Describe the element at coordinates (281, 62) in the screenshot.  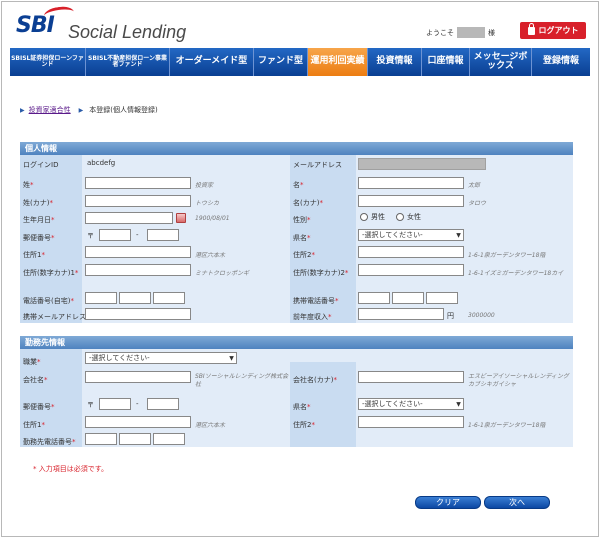
I see `nav-fund-type: ファンド型` at that location.